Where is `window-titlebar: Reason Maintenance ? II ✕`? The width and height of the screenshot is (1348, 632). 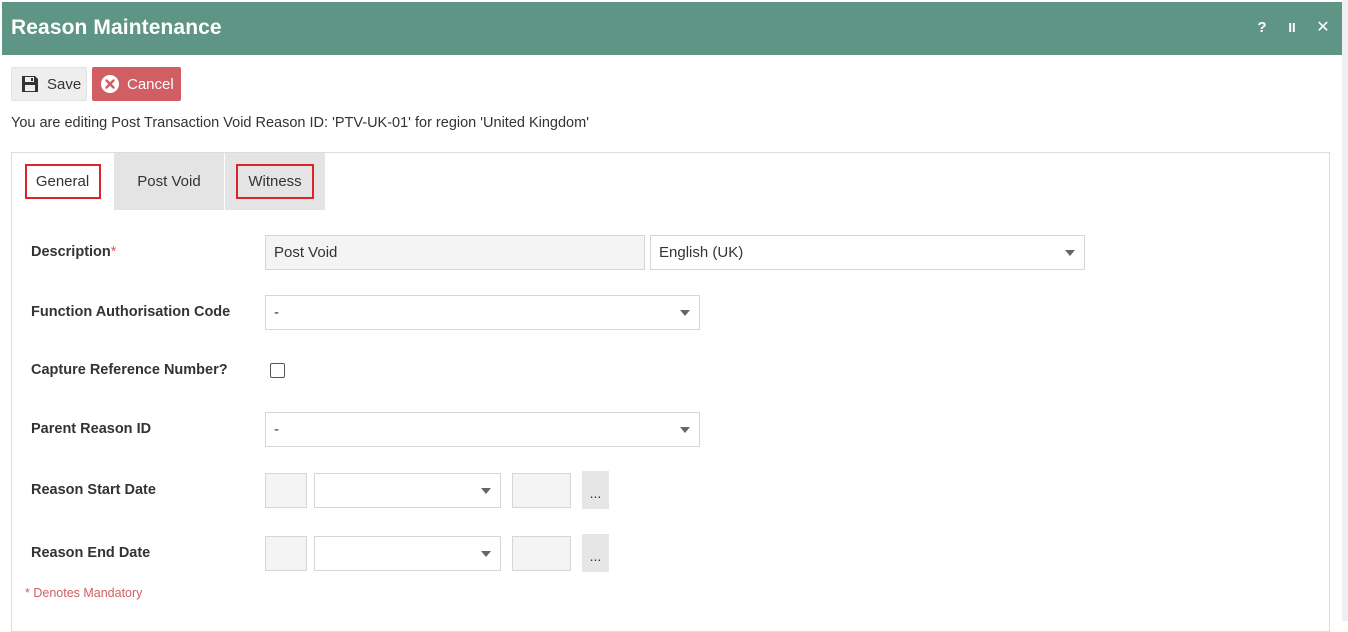
window-titlebar: Reason Maintenance ? II ✕ is located at coordinates (672, 28).